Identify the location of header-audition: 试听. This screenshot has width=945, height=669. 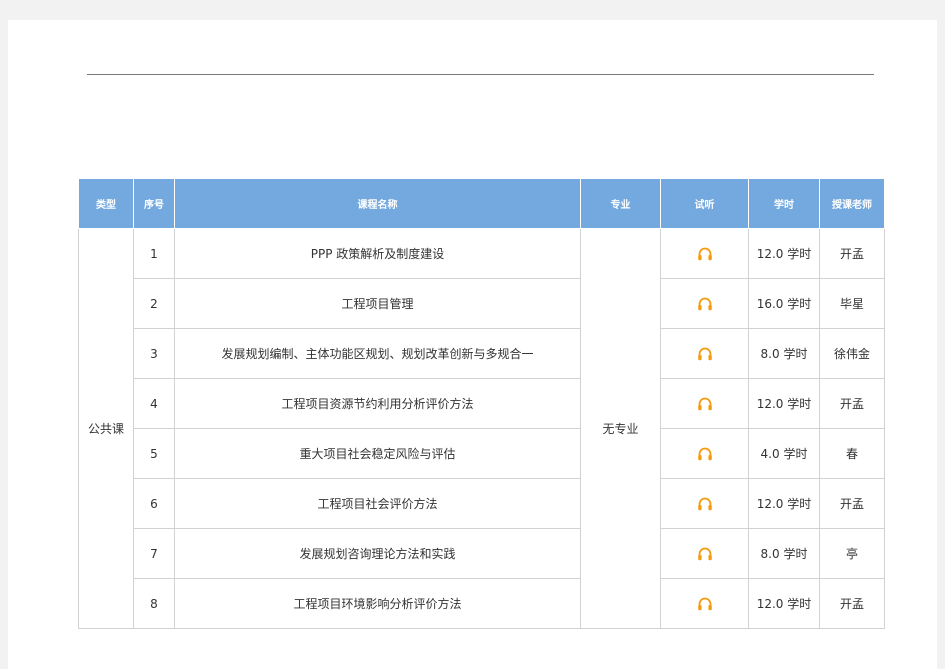
(704, 203).